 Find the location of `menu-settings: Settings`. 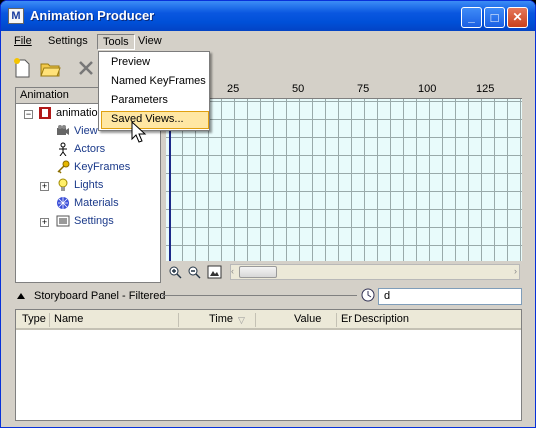

menu-settings: Settings is located at coordinates (68, 42).